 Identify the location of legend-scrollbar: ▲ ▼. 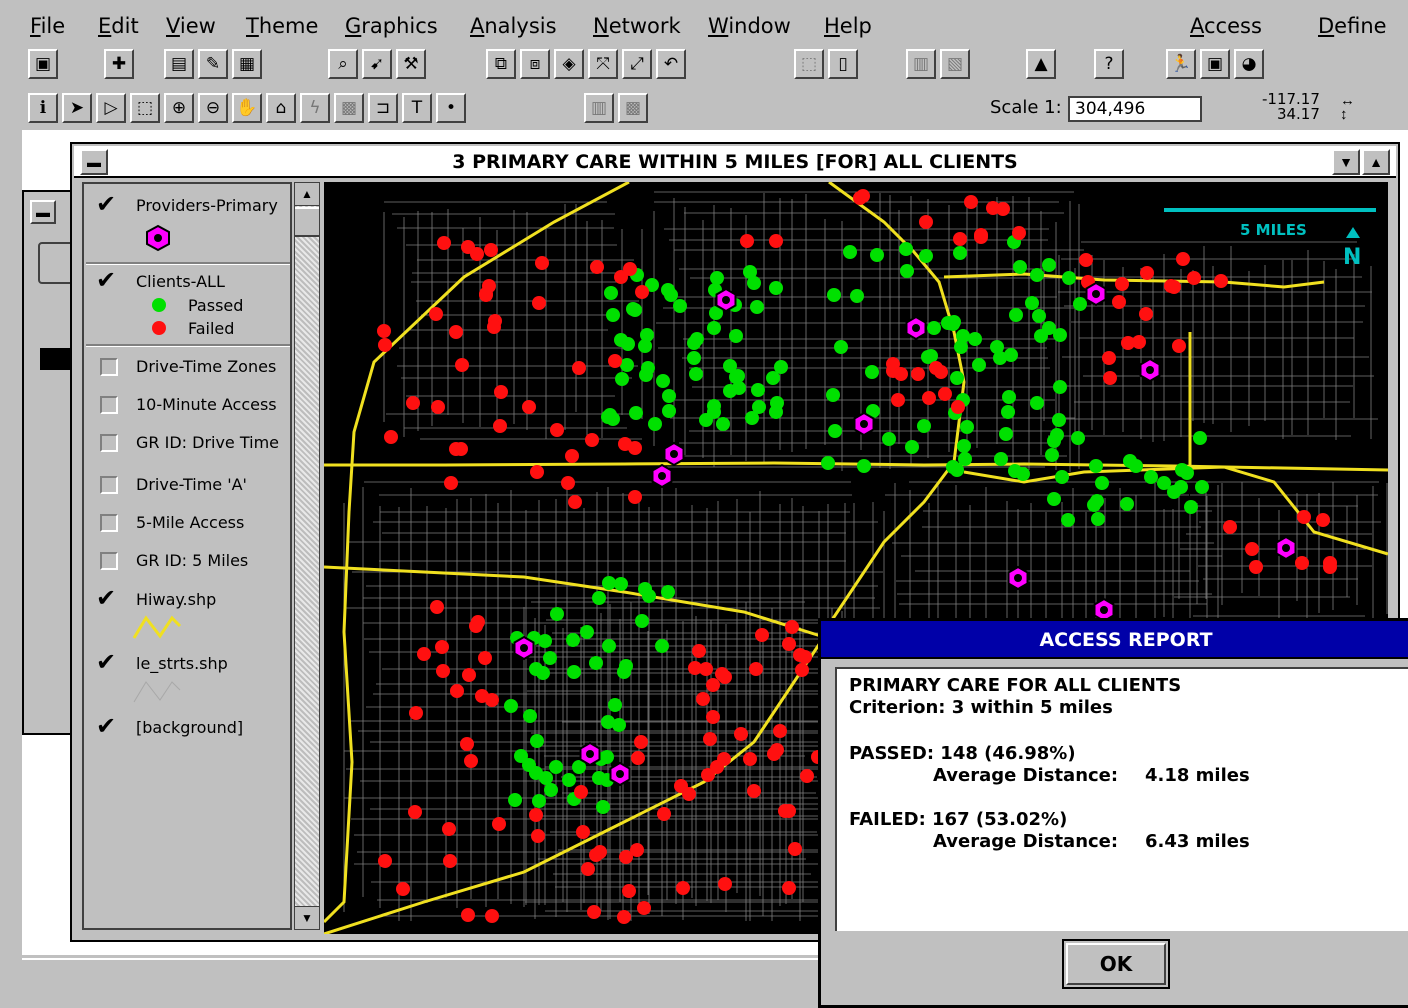
(307, 556).